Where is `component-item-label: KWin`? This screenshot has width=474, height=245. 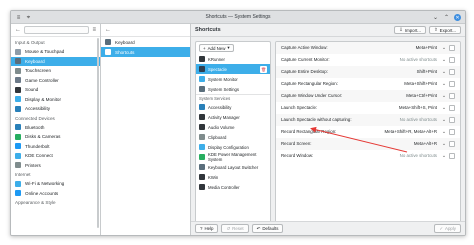
component-item-label: KWin is located at coordinates (213, 177).